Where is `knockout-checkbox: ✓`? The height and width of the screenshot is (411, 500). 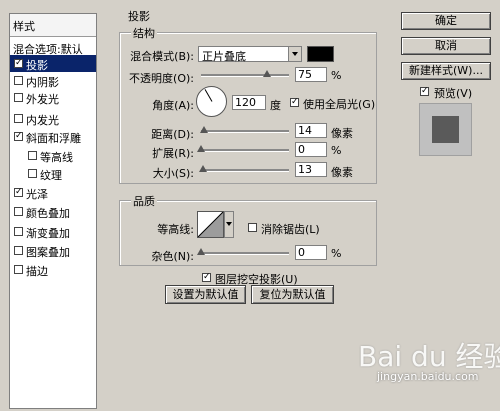 knockout-checkbox: ✓ is located at coordinates (206, 277).